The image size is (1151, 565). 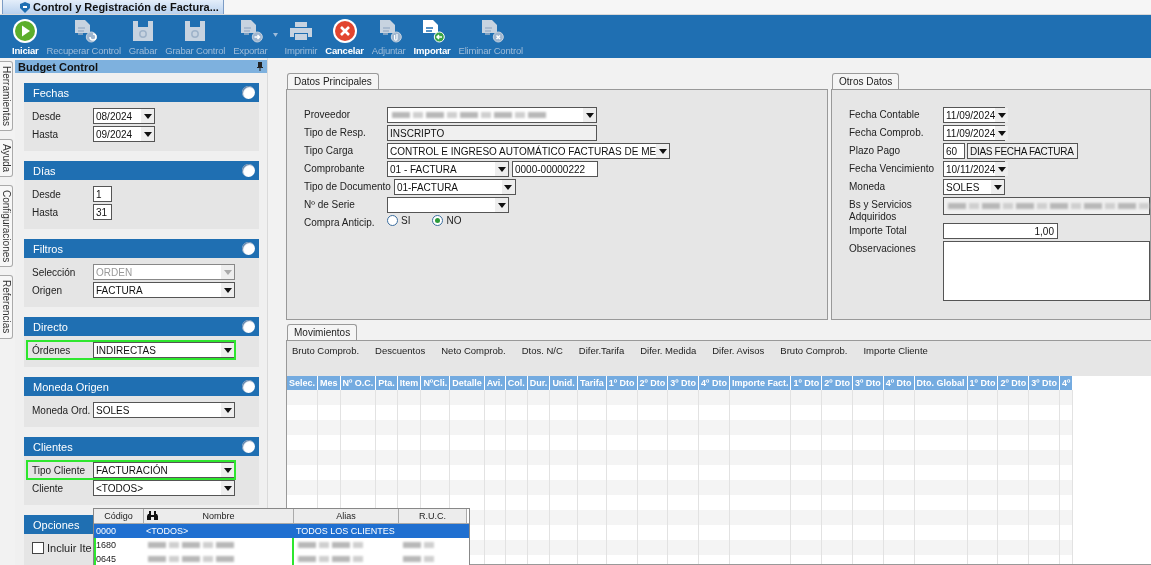 What do you see at coordinates (388, 36) in the screenshot?
I see `toolbar-button: Adjuntar` at bounding box center [388, 36].